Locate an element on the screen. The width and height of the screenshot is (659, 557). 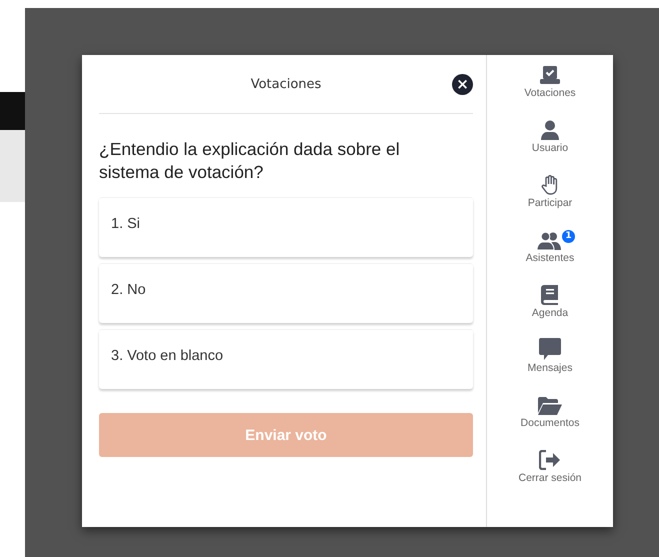
sidebar-item: Documentos is located at coordinates (550, 420).